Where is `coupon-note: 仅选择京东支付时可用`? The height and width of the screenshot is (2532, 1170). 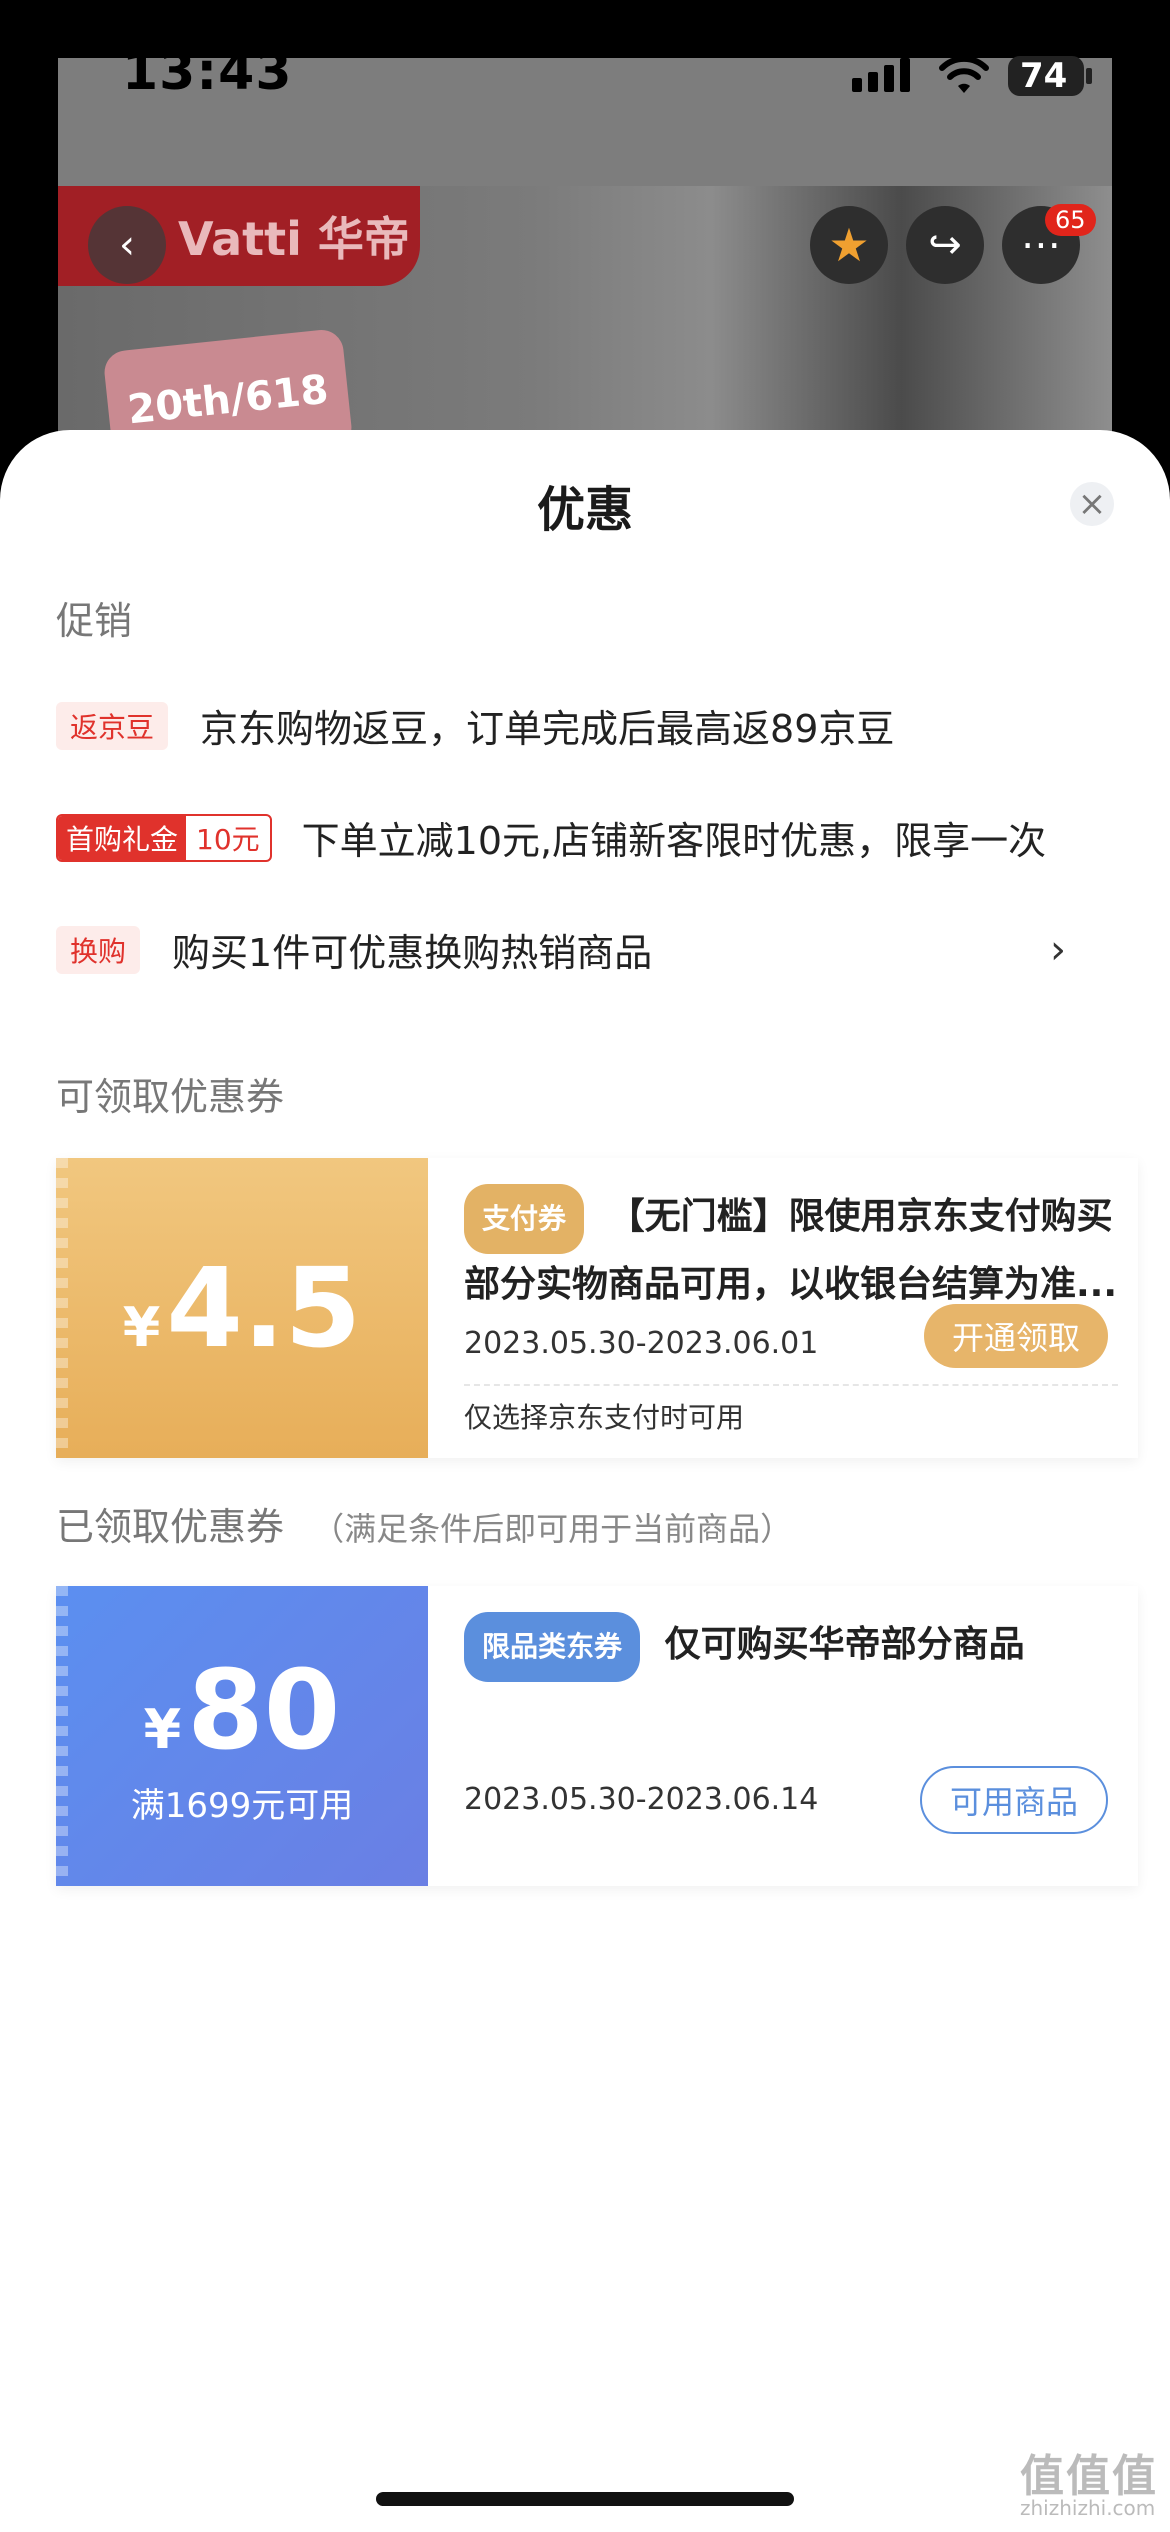
coupon-note: 仅选择京东支付时可用 is located at coordinates (604, 1417).